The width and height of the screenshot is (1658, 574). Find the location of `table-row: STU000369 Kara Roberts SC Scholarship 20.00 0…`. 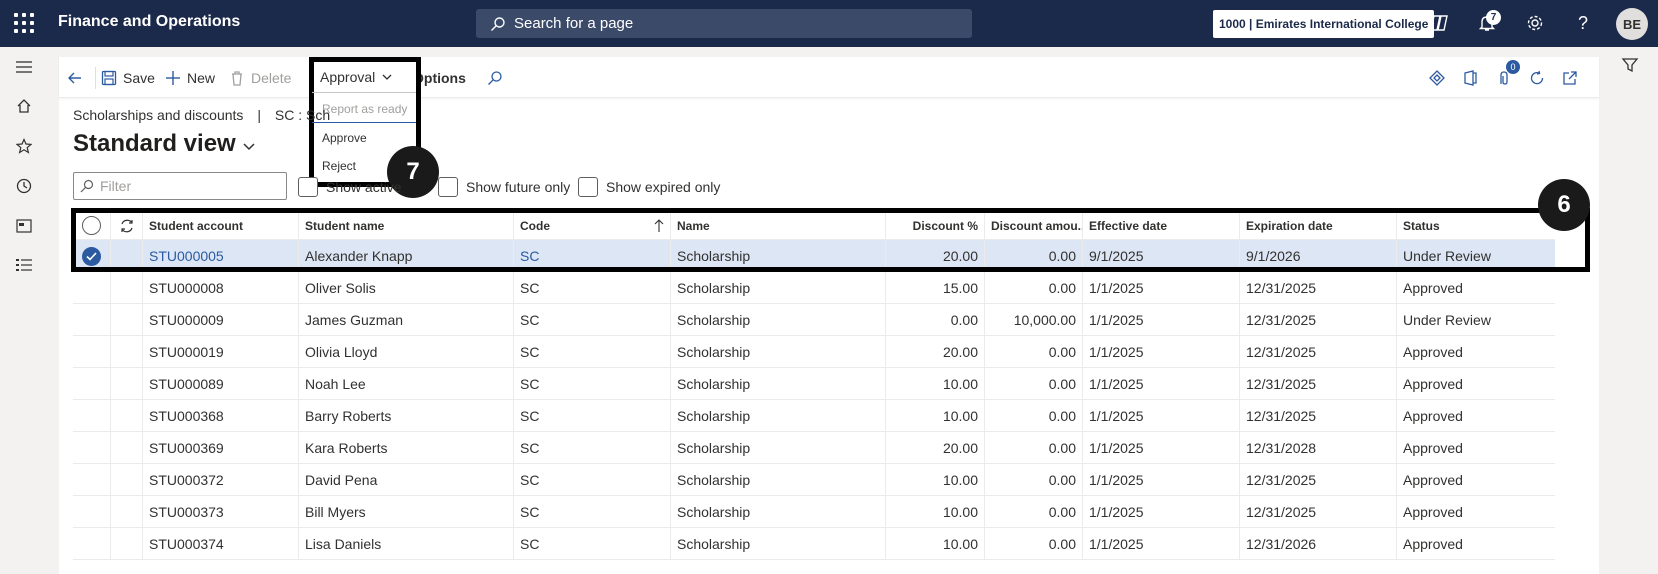

table-row: STU000369 Kara Roberts SC Scholarship 20.00 0… is located at coordinates (814, 448).